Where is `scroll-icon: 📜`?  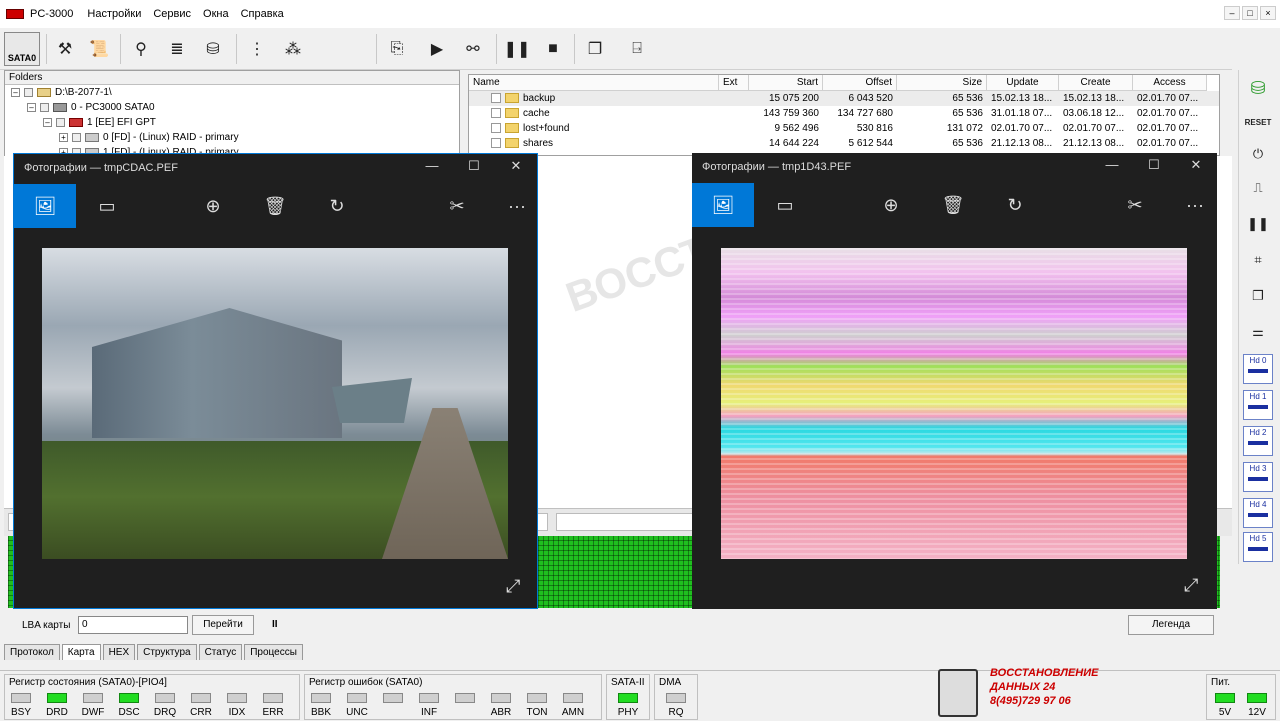 scroll-icon: 📜 is located at coordinates (99, 49).